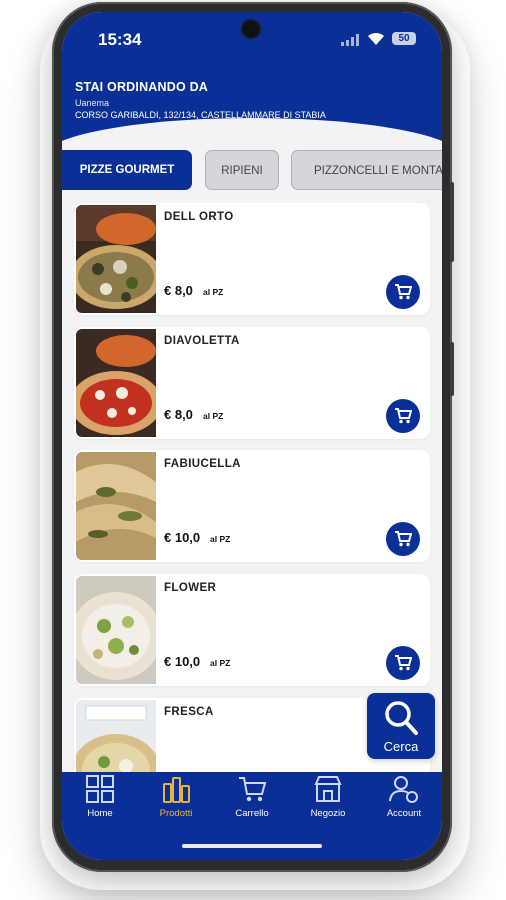  Describe the element at coordinates (189, 712) in the screenshot. I see `product-name: FRESCA` at that location.